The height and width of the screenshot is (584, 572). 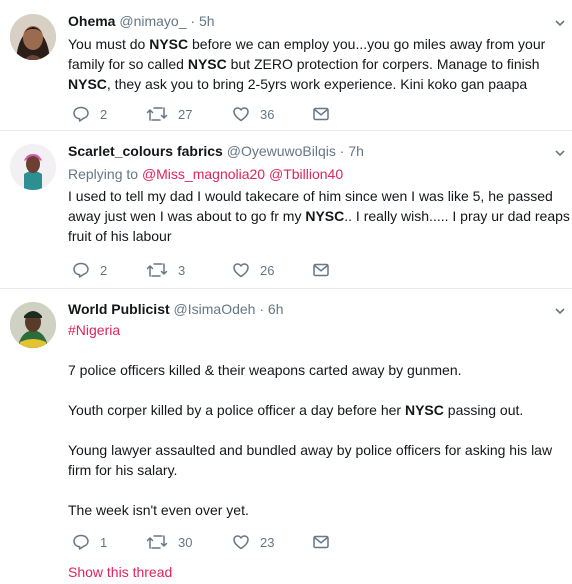 I want to click on text-line: firm for his salary., so click(x=123, y=470).